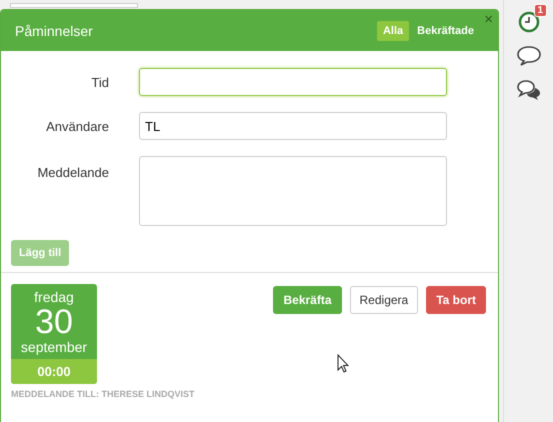 This screenshot has width=553, height=422. What do you see at coordinates (103, 394) in the screenshot?
I see `recipient-text: MEDDELANDE TILL: THERESE LINDQVIST` at bounding box center [103, 394].